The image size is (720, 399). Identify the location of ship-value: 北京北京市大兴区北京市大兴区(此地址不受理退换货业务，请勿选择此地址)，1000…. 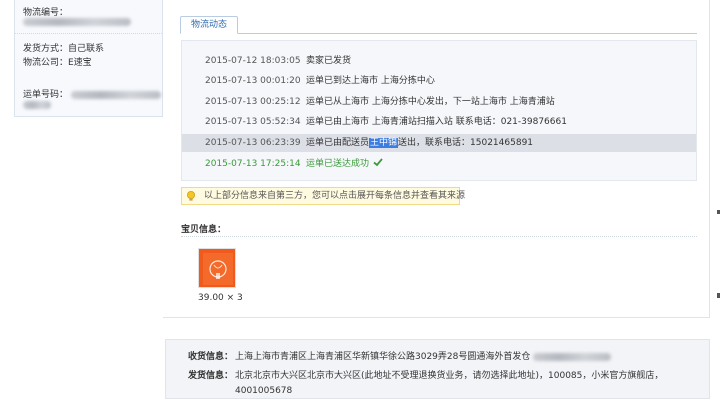
(449, 376).